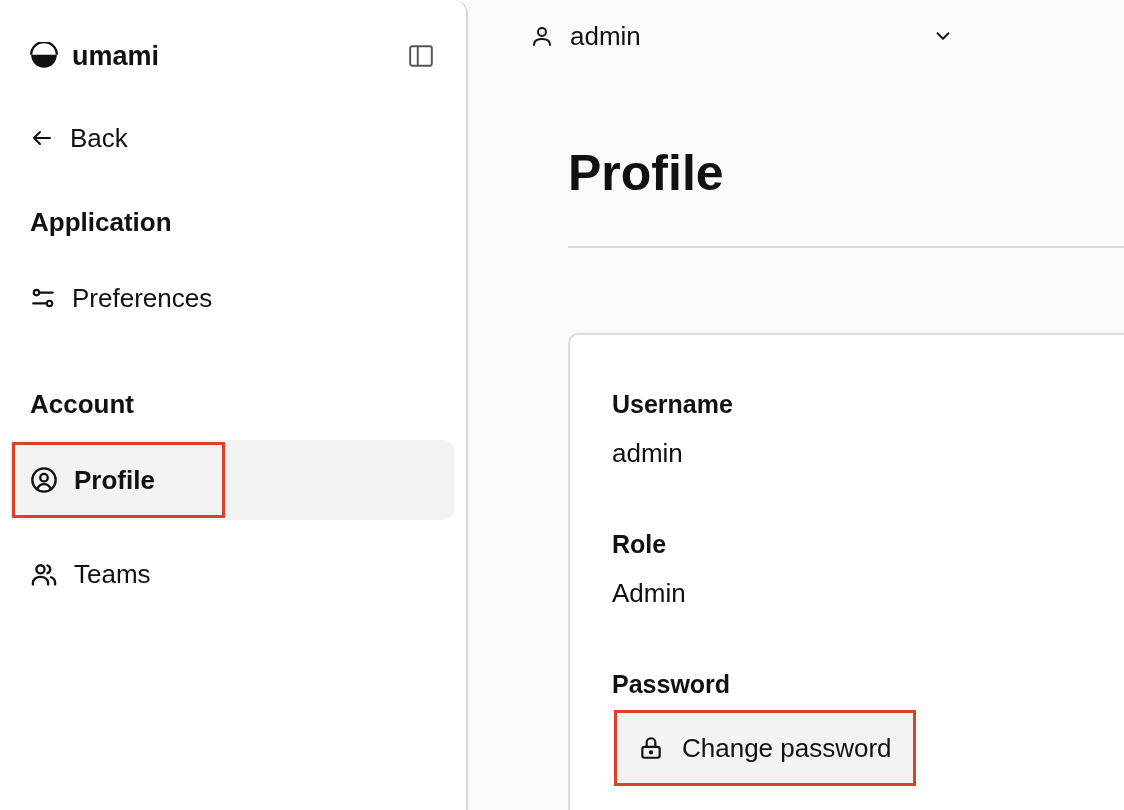 The image size is (1124, 810). I want to click on field-value: Admin, so click(649, 594).